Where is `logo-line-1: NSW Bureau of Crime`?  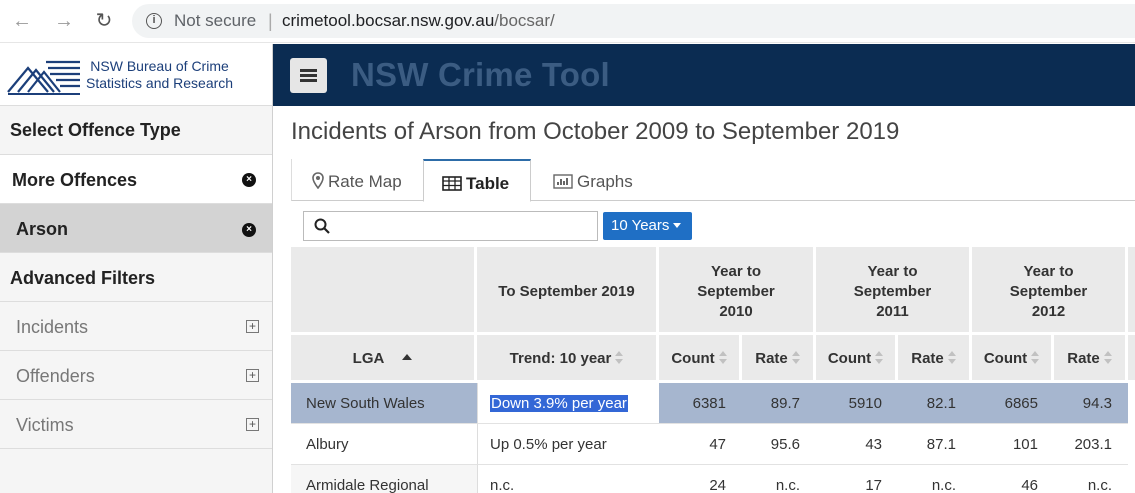
logo-line-1: NSW Bureau of Crime is located at coordinates (159, 66).